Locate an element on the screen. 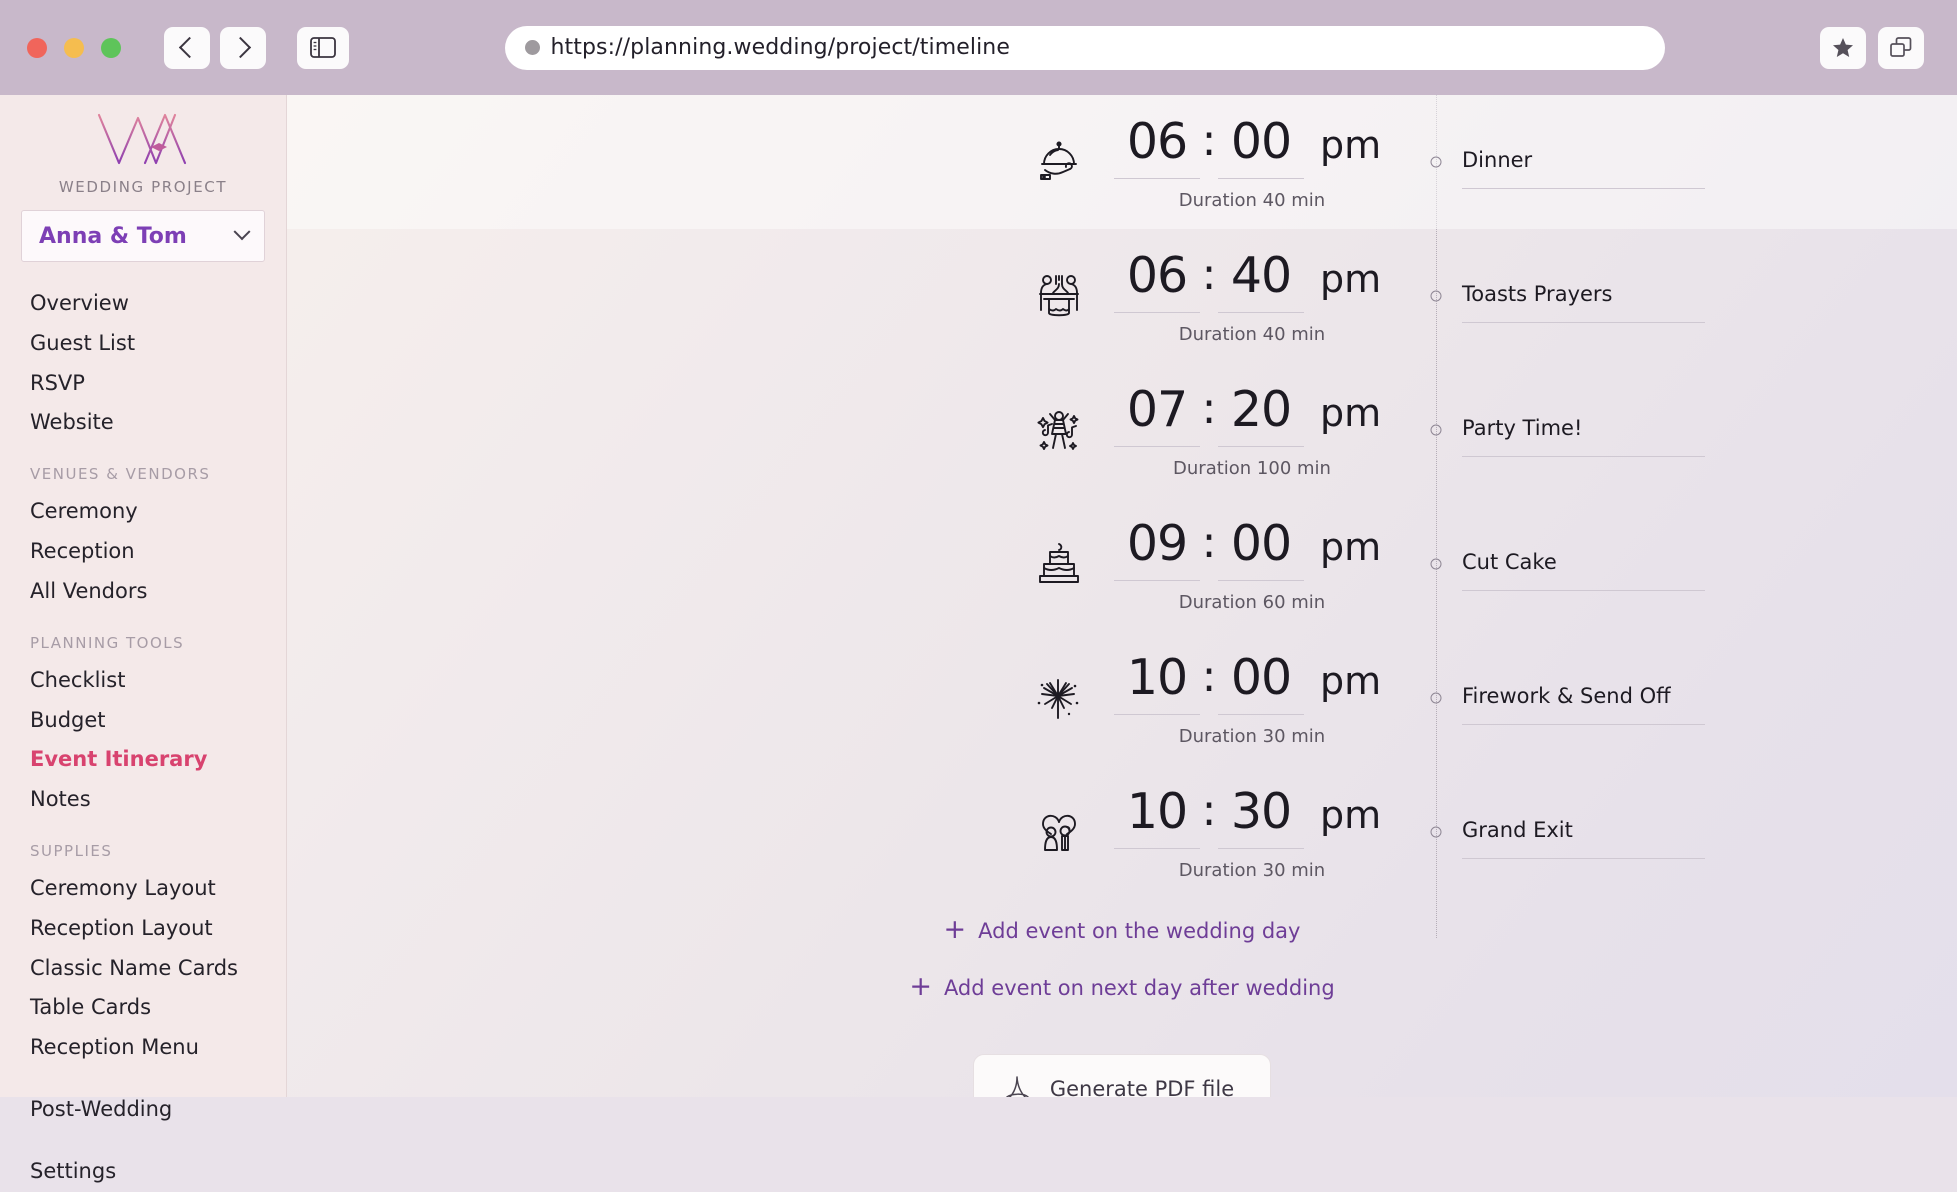  timeline-event-row: 10:30 pm Duration 30 min Grand Exit is located at coordinates (1122, 832).